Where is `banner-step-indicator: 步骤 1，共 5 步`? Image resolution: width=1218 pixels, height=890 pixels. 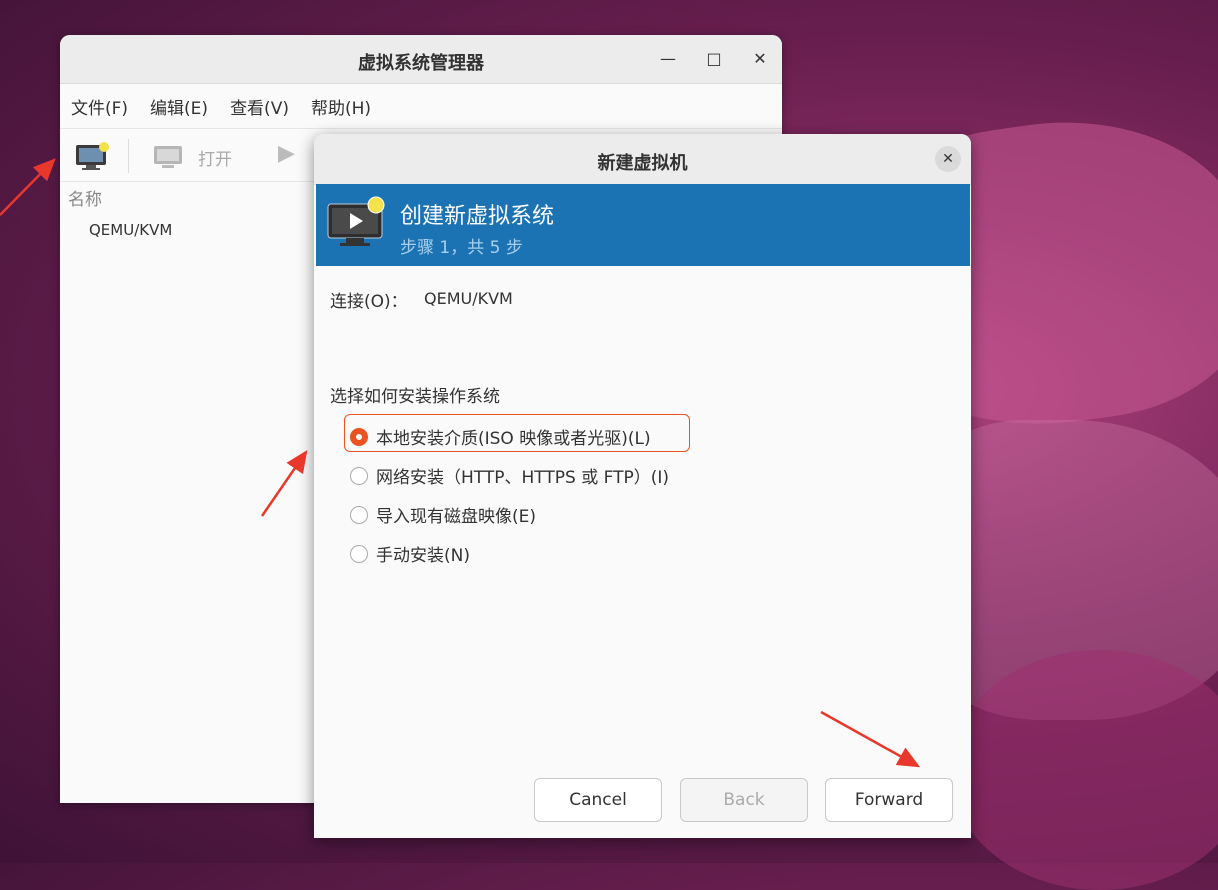 banner-step-indicator: 步骤 1，共 5 步 is located at coordinates (461, 248).